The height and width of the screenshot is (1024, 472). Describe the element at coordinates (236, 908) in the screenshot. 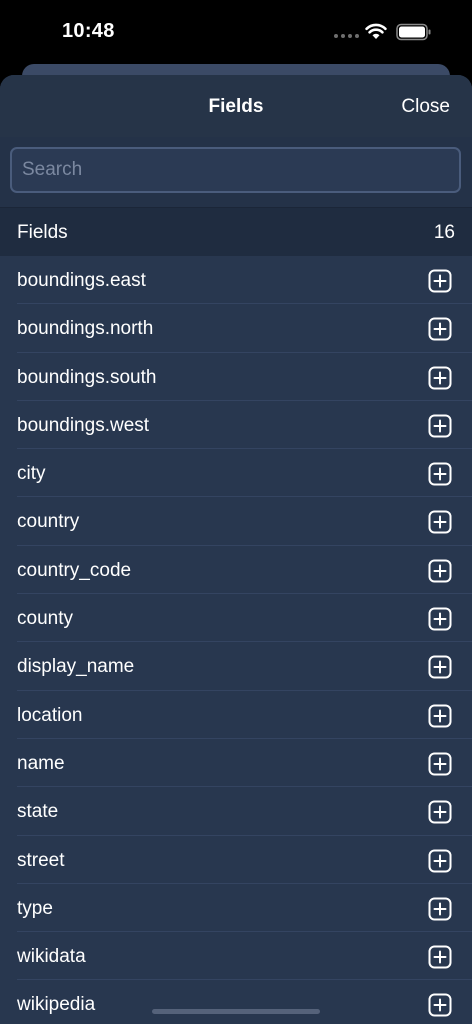

I see `list-item: type` at that location.